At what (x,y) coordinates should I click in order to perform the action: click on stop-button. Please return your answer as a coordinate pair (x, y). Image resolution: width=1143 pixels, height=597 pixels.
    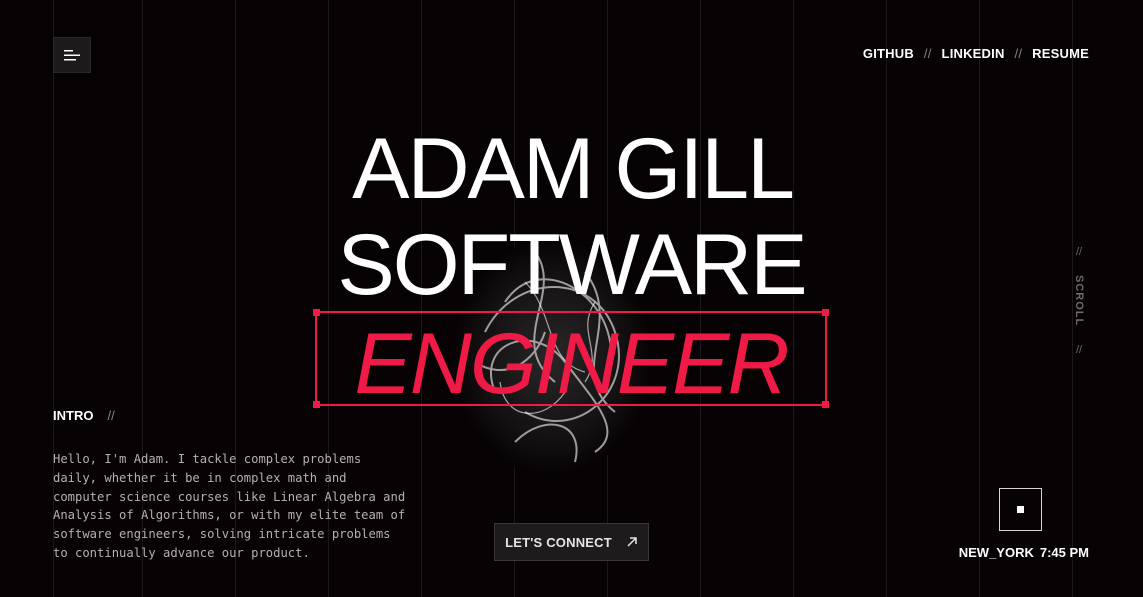
    Looking at the image, I should click on (1020, 509).